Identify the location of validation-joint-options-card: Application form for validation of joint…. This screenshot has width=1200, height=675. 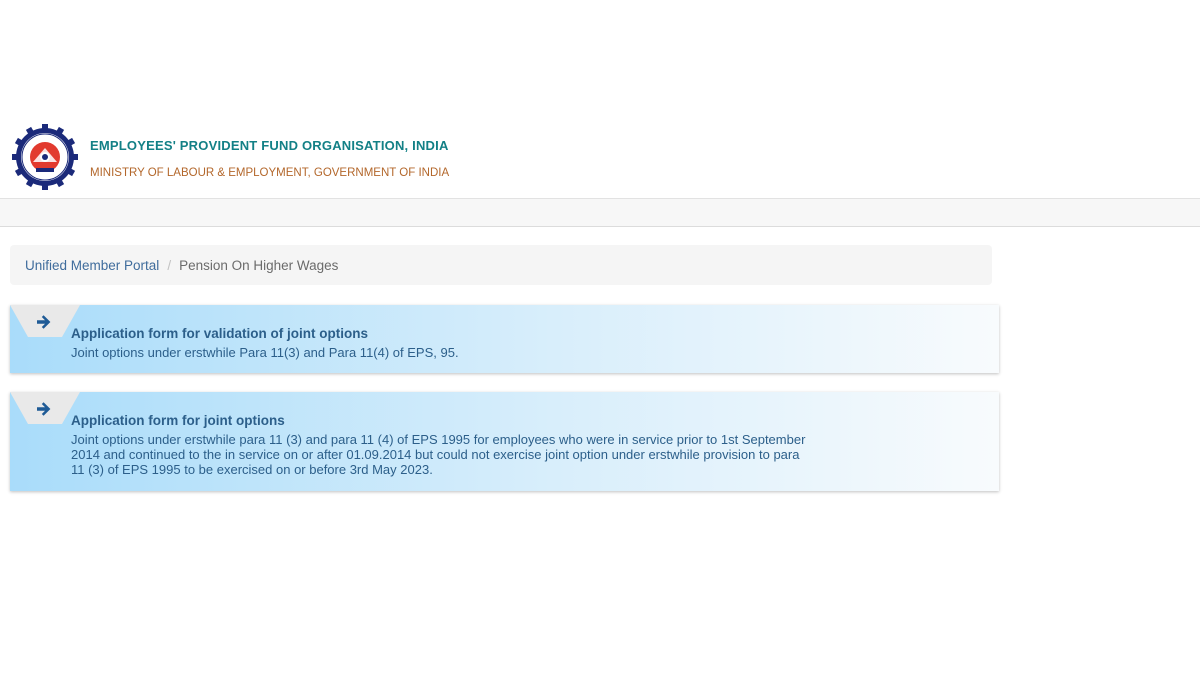
(504, 339).